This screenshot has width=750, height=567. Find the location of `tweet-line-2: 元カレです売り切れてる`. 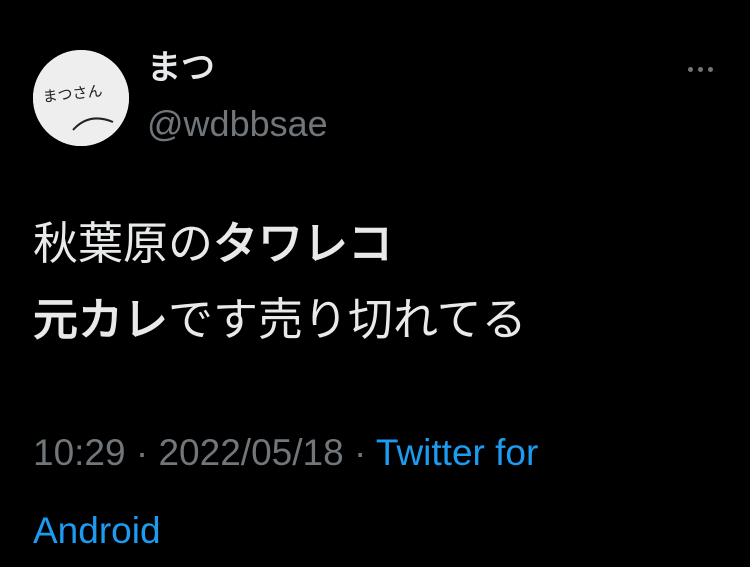

tweet-line-2: 元カレです売り切れてる is located at coordinates (378, 320).